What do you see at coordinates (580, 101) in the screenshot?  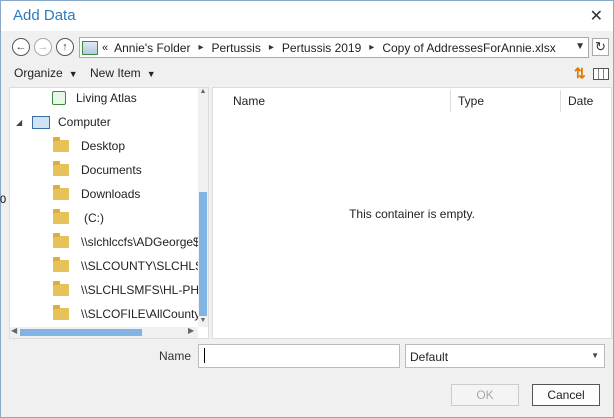 I see `column-header-date: Date` at bounding box center [580, 101].